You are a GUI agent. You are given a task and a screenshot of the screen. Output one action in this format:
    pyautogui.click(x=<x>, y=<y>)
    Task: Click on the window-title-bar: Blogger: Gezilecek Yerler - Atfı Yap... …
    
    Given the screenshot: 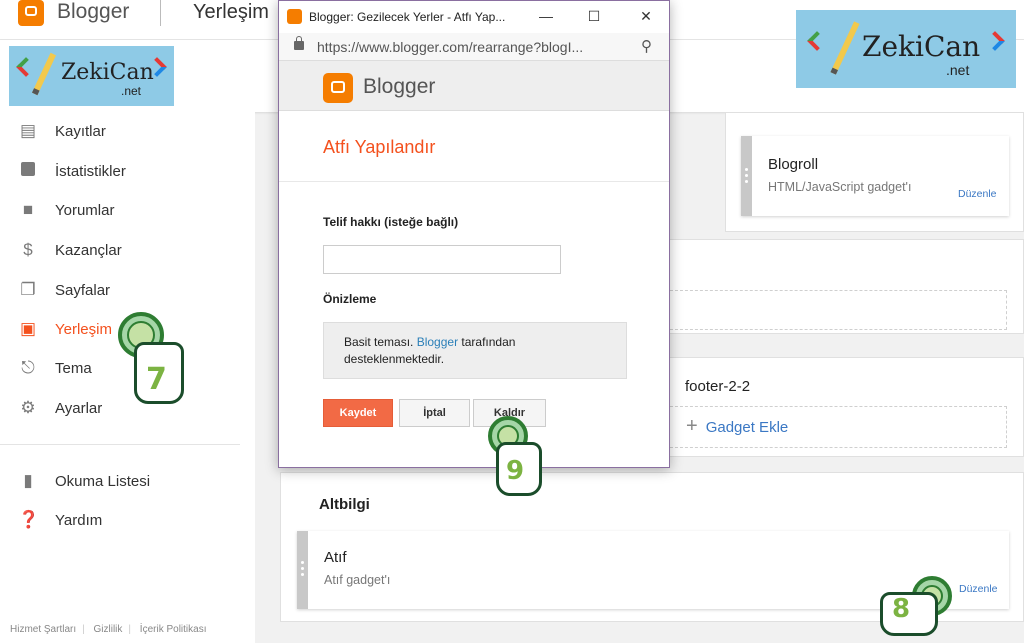 What is the action you would take?
    pyautogui.click(x=474, y=17)
    